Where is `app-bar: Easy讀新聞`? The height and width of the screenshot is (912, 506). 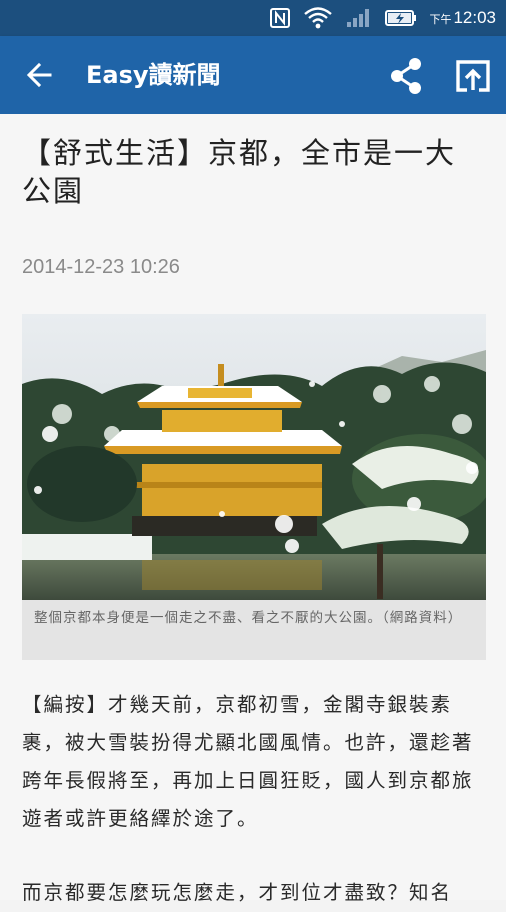
app-bar: Easy讀新聞 is located at coordinates (253, 75).